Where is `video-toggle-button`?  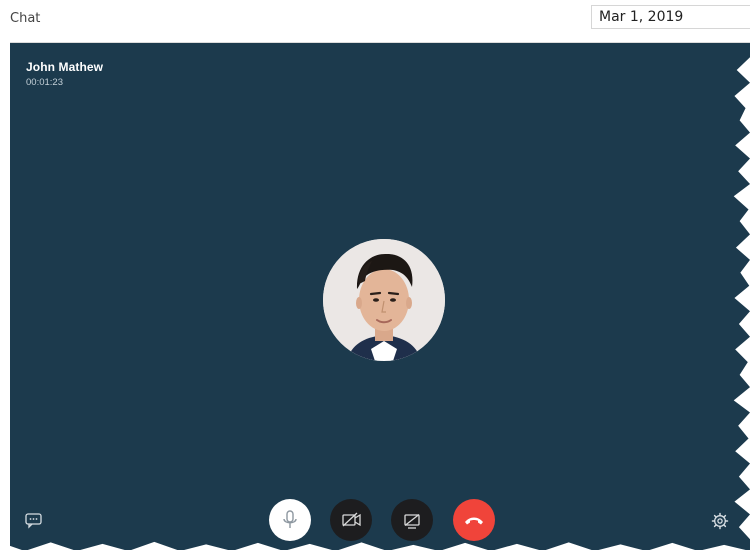
video-toggle-button is located at coordinates (351, 520).